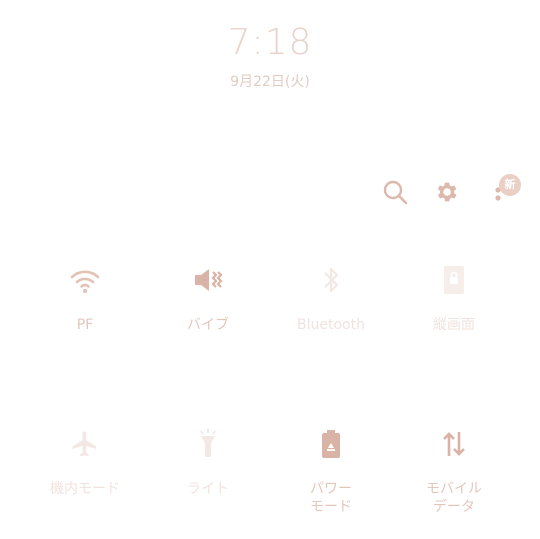  I want to click on new-badge: 新, so click(510, 185).